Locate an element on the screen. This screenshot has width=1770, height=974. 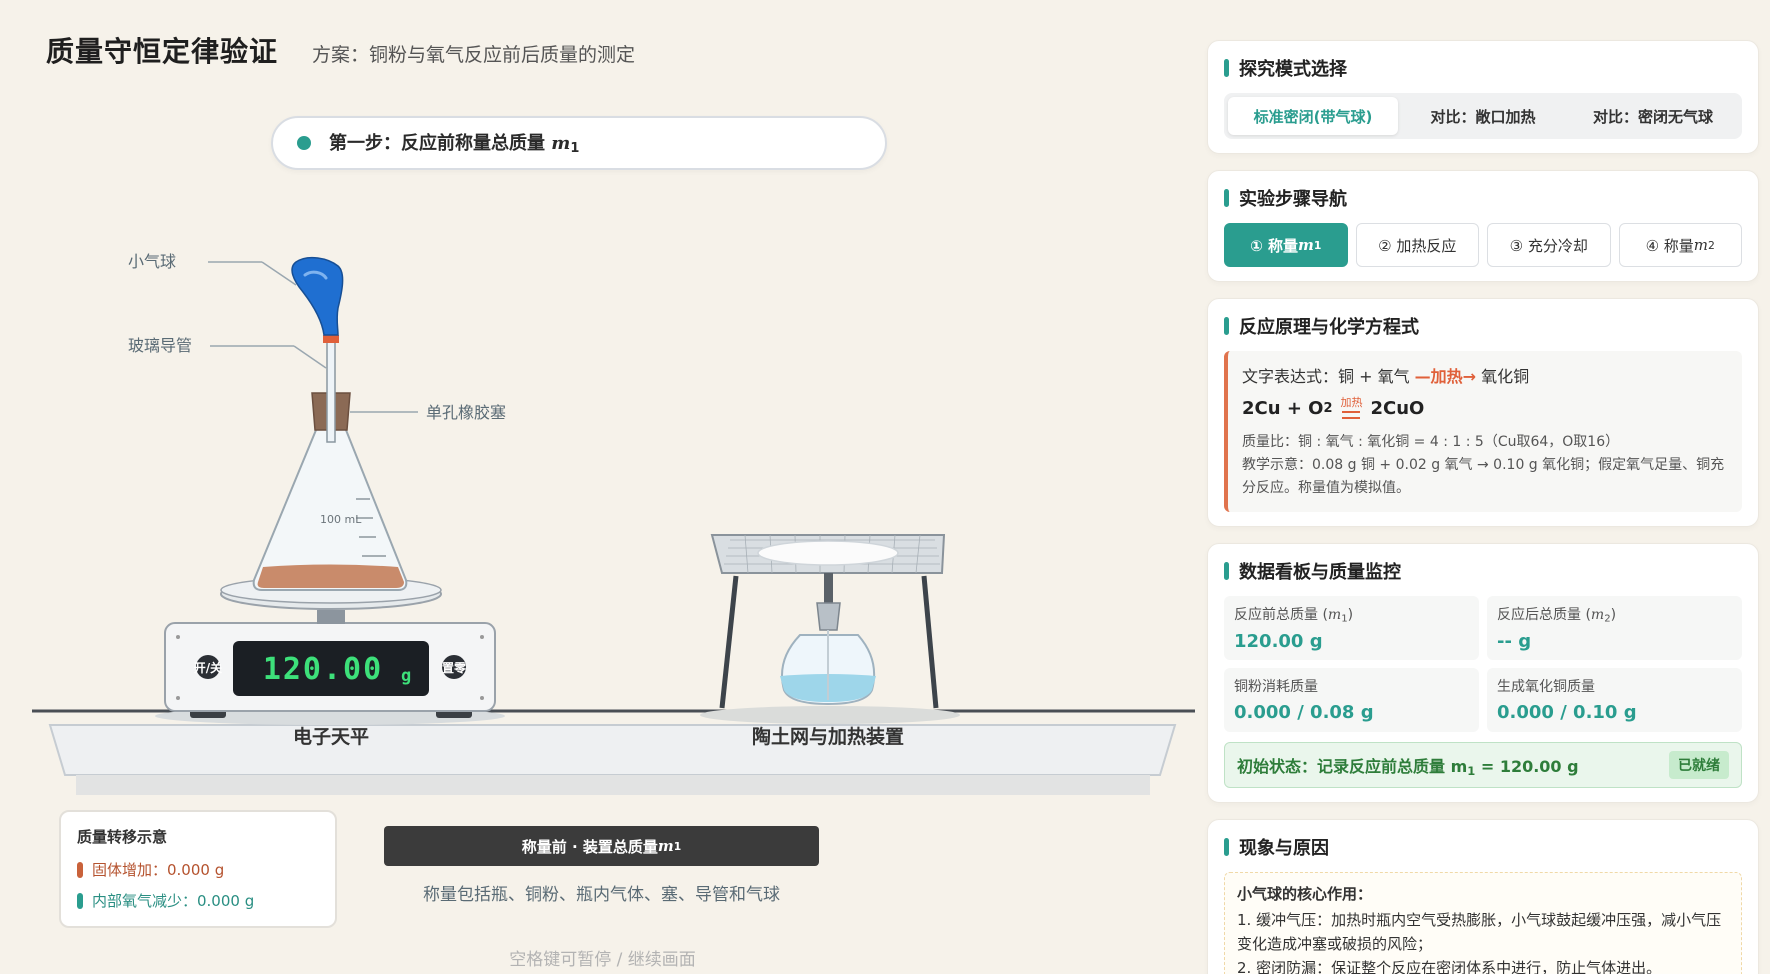
stat-mass-after: 反应后总质量 (m2) -- g is located at coordinates (1614, 628).